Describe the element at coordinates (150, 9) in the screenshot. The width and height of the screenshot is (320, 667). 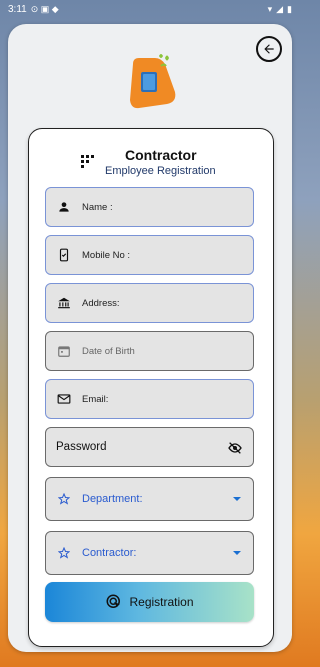
I see `status-bar: 3:11 ⊙ ▣ ◆ ▾ ◢ ▮` at that location.